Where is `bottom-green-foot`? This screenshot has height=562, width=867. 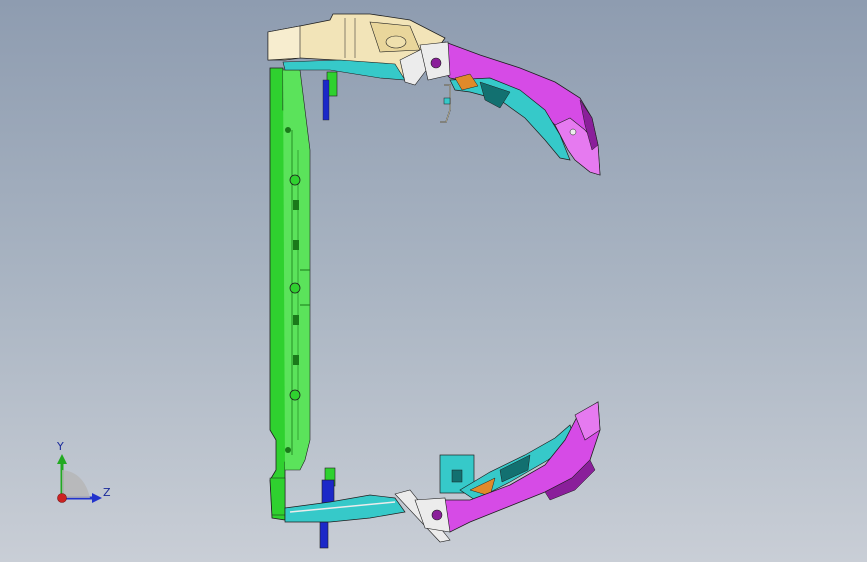 bottom-green-foot is located at coordinates (277, 496).